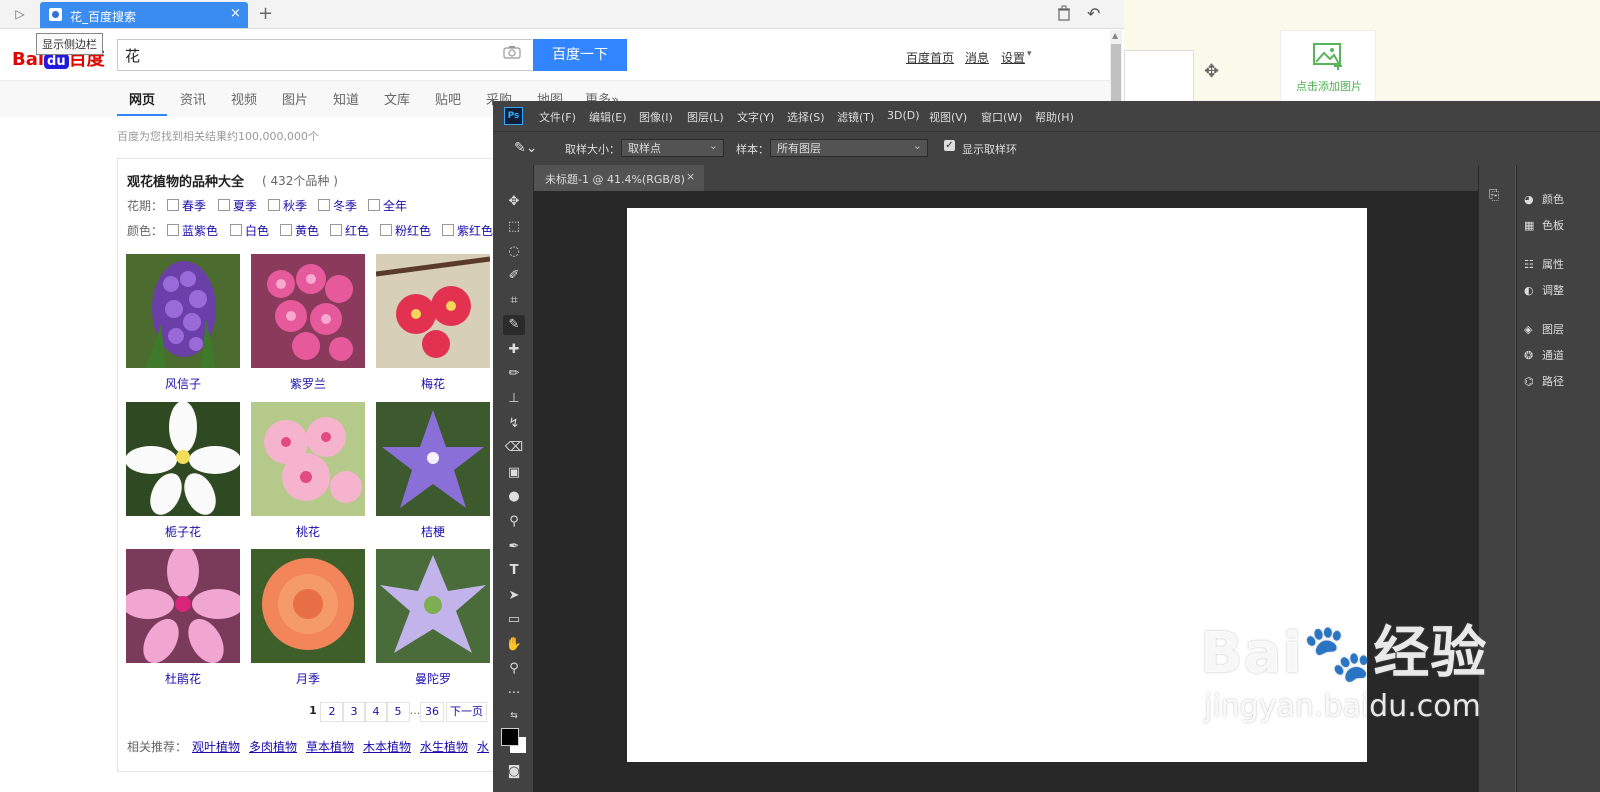  I want to click on history-brush-tool-icon: ↯, so click(514, 424).